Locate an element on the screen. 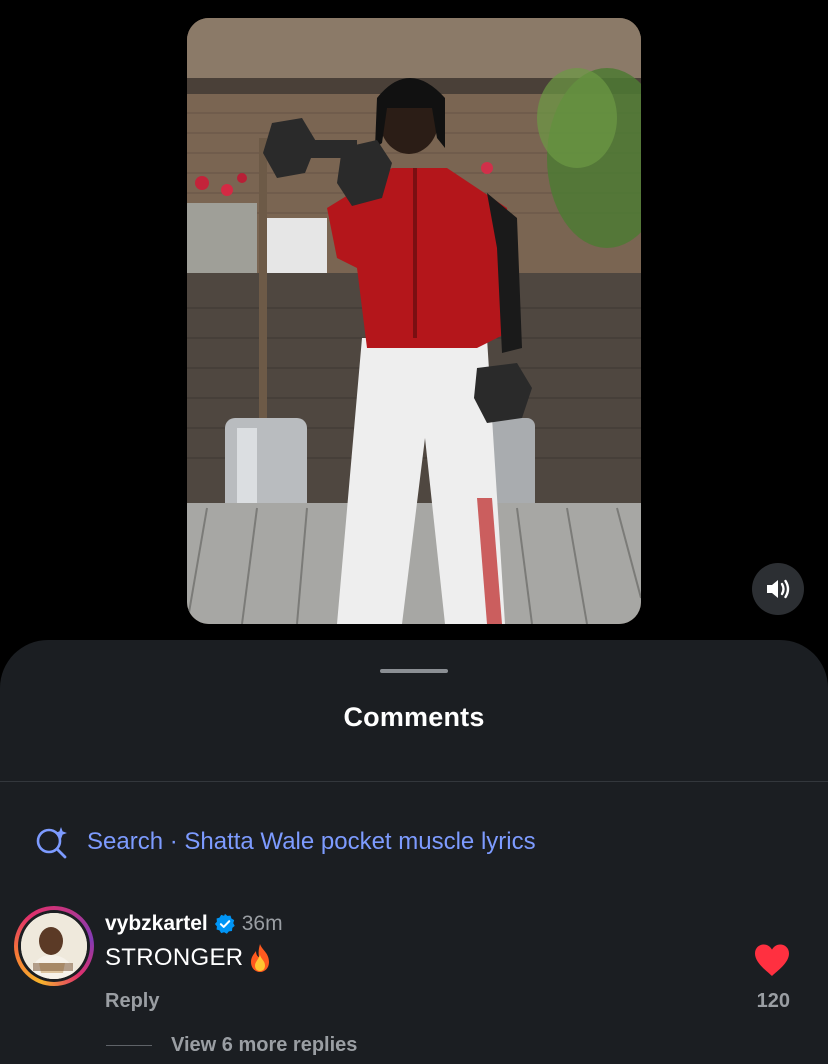 The image size is (828, 1064). avatar-image is located at coordinates (54, 946).